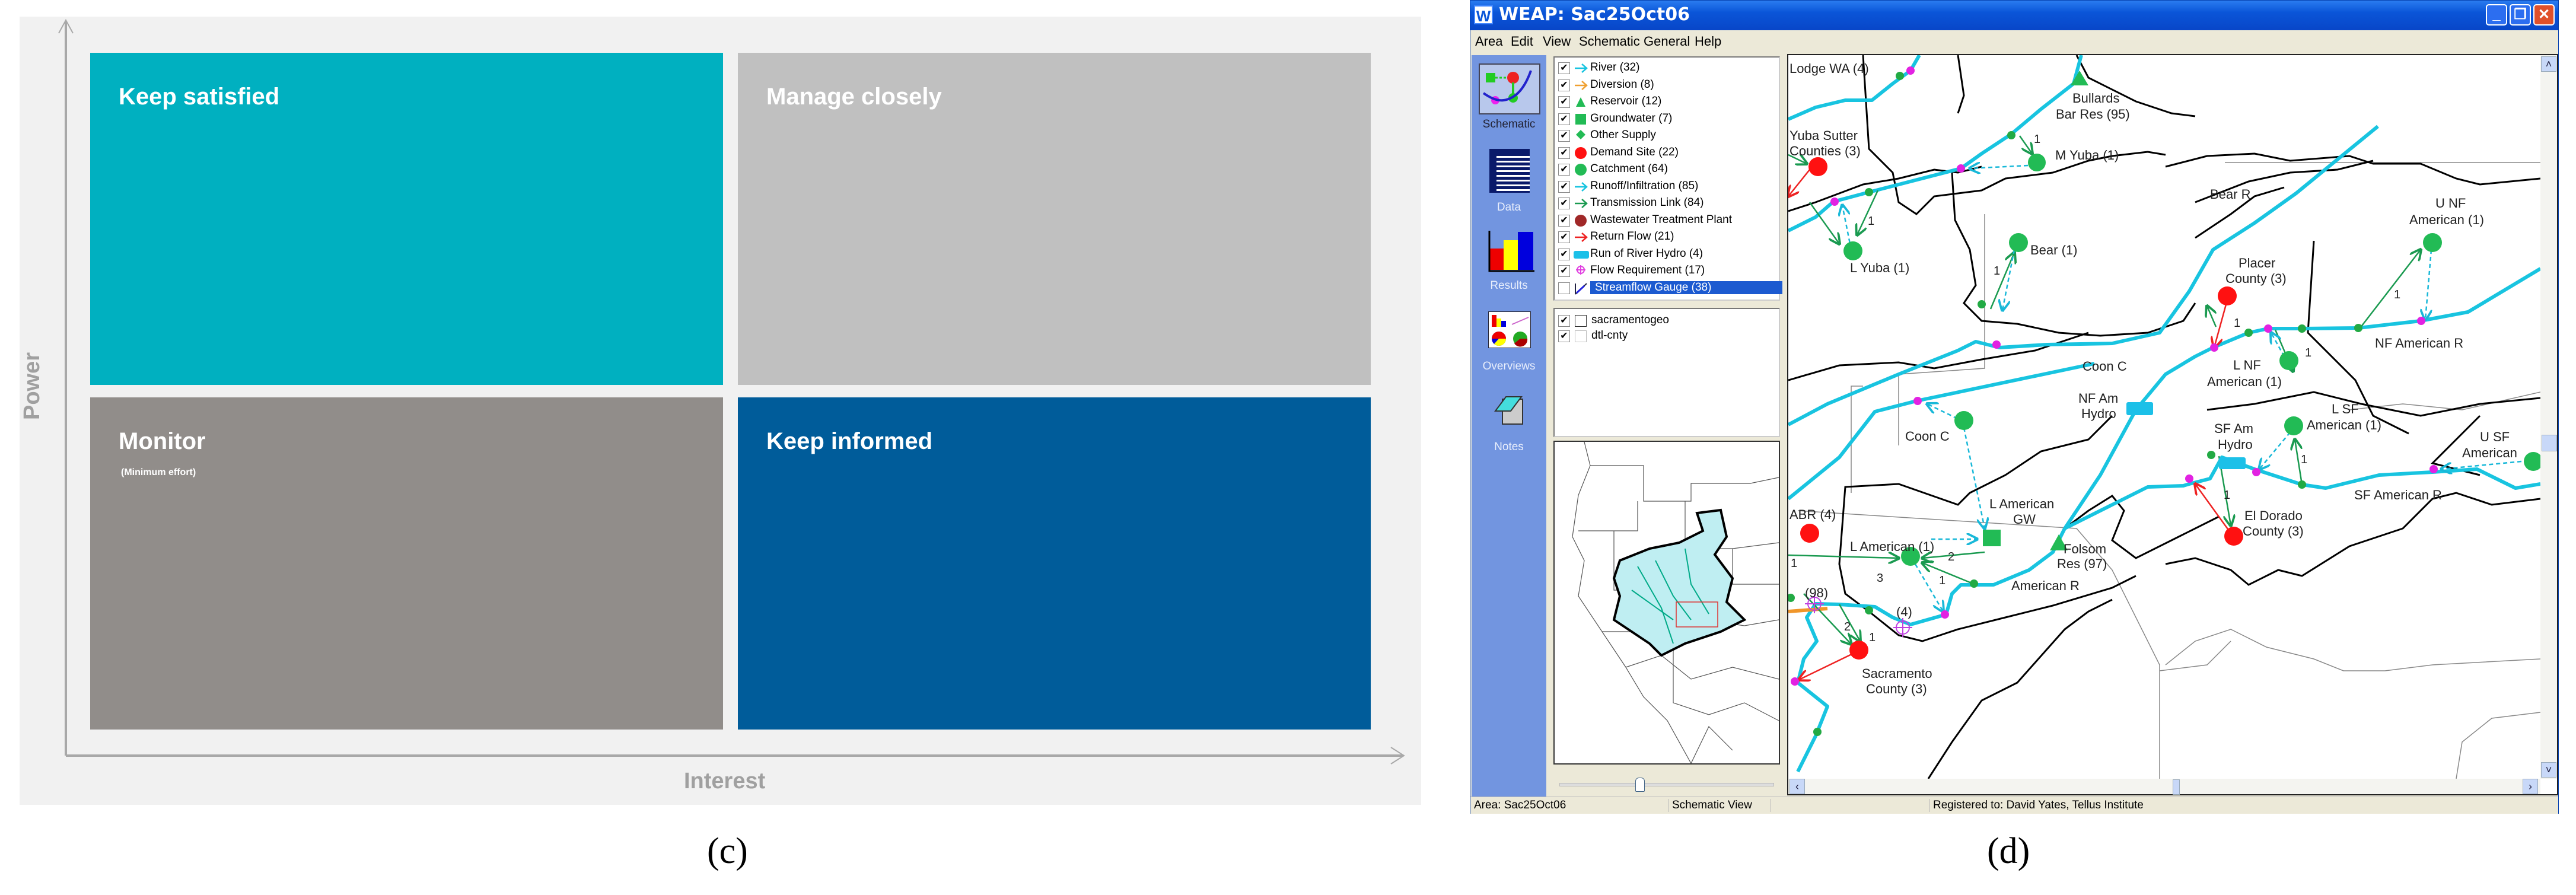 This screenshot has width=2576, height=895. Describe the element at coordinates (1509, 208) in the screenshot. I see `sidebar-data-label: Data` at that location.